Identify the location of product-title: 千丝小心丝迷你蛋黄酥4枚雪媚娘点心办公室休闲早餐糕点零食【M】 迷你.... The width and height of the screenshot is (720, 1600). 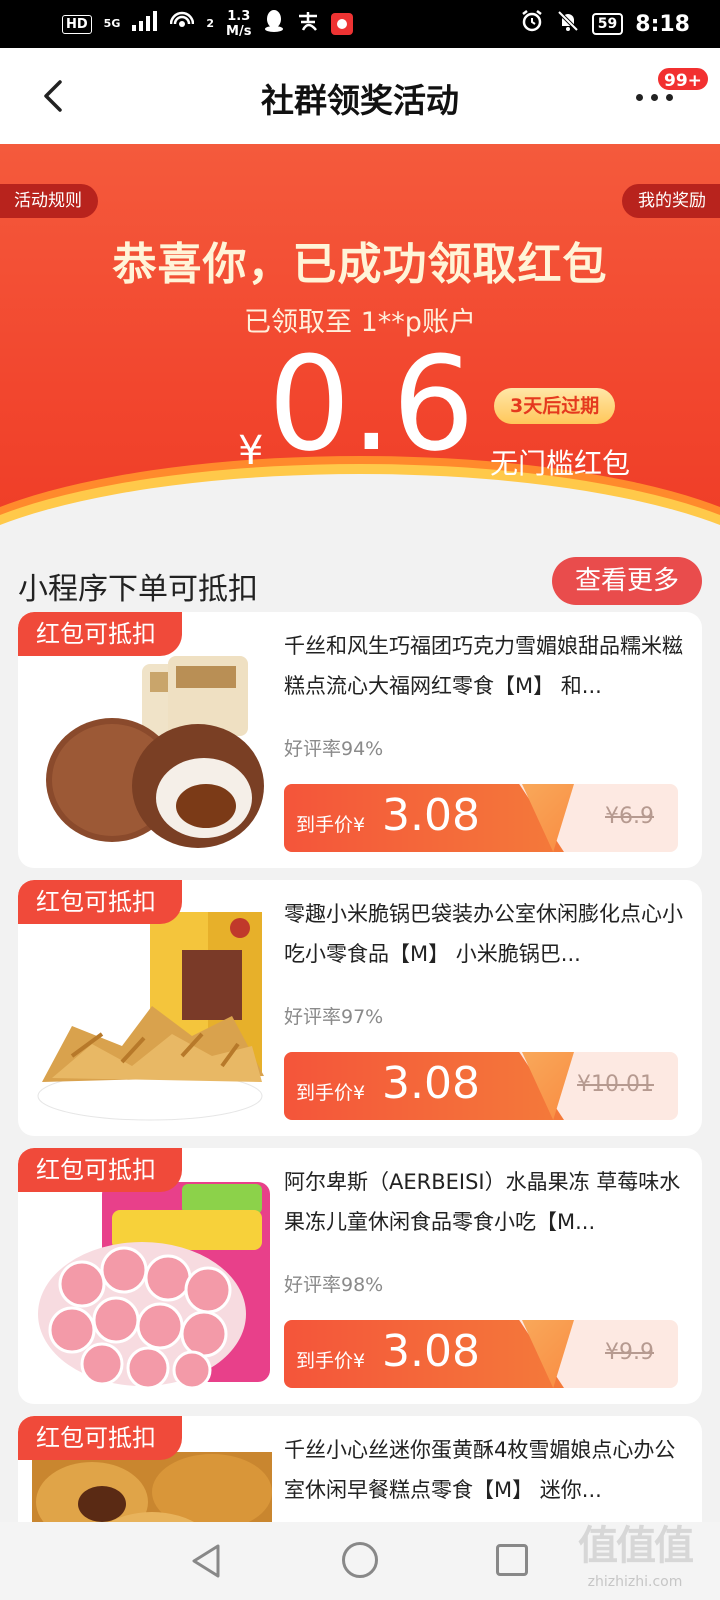
(484, 1472).